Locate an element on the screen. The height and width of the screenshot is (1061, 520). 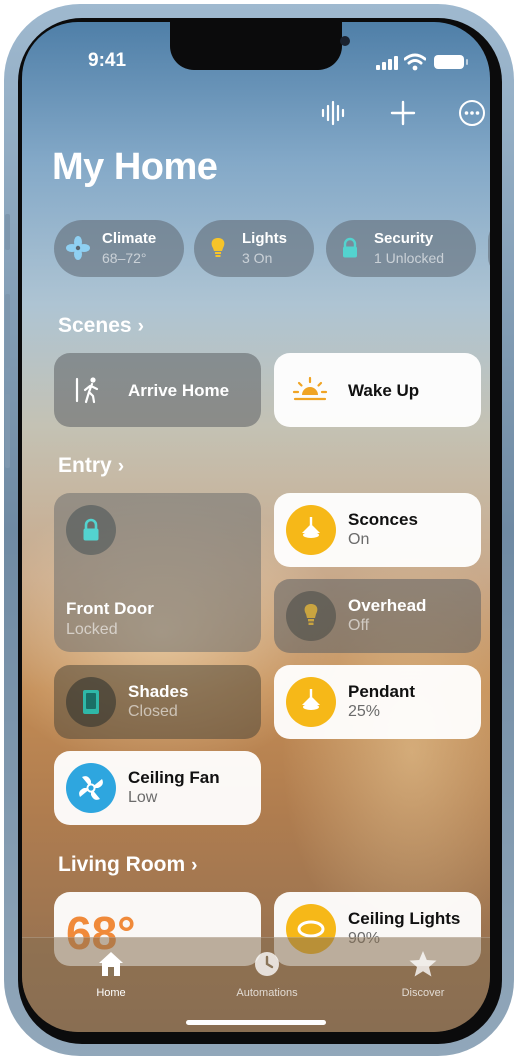
front-camera is located at coordinates (345, 41).